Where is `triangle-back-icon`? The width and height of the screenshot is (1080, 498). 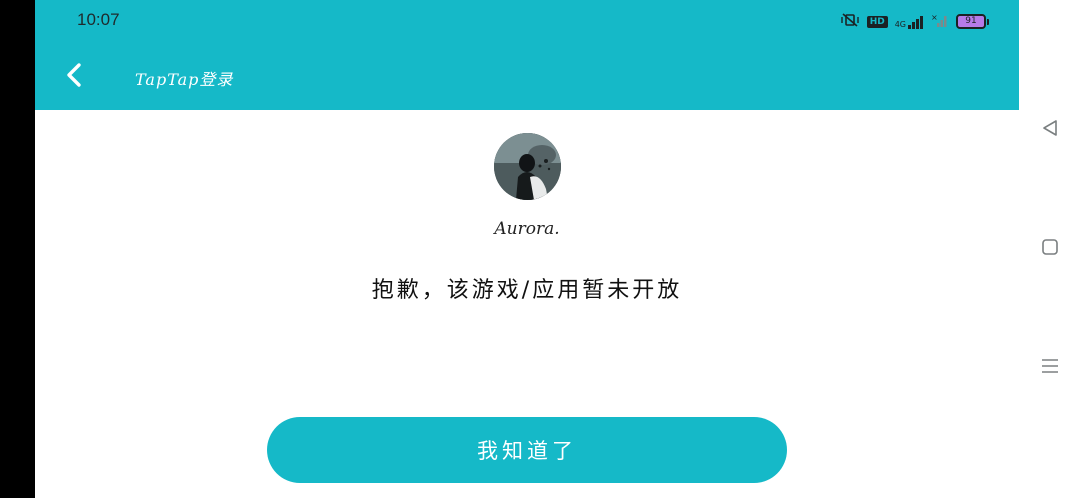
triangle-back-icon is located at coordinates (1050, 130).